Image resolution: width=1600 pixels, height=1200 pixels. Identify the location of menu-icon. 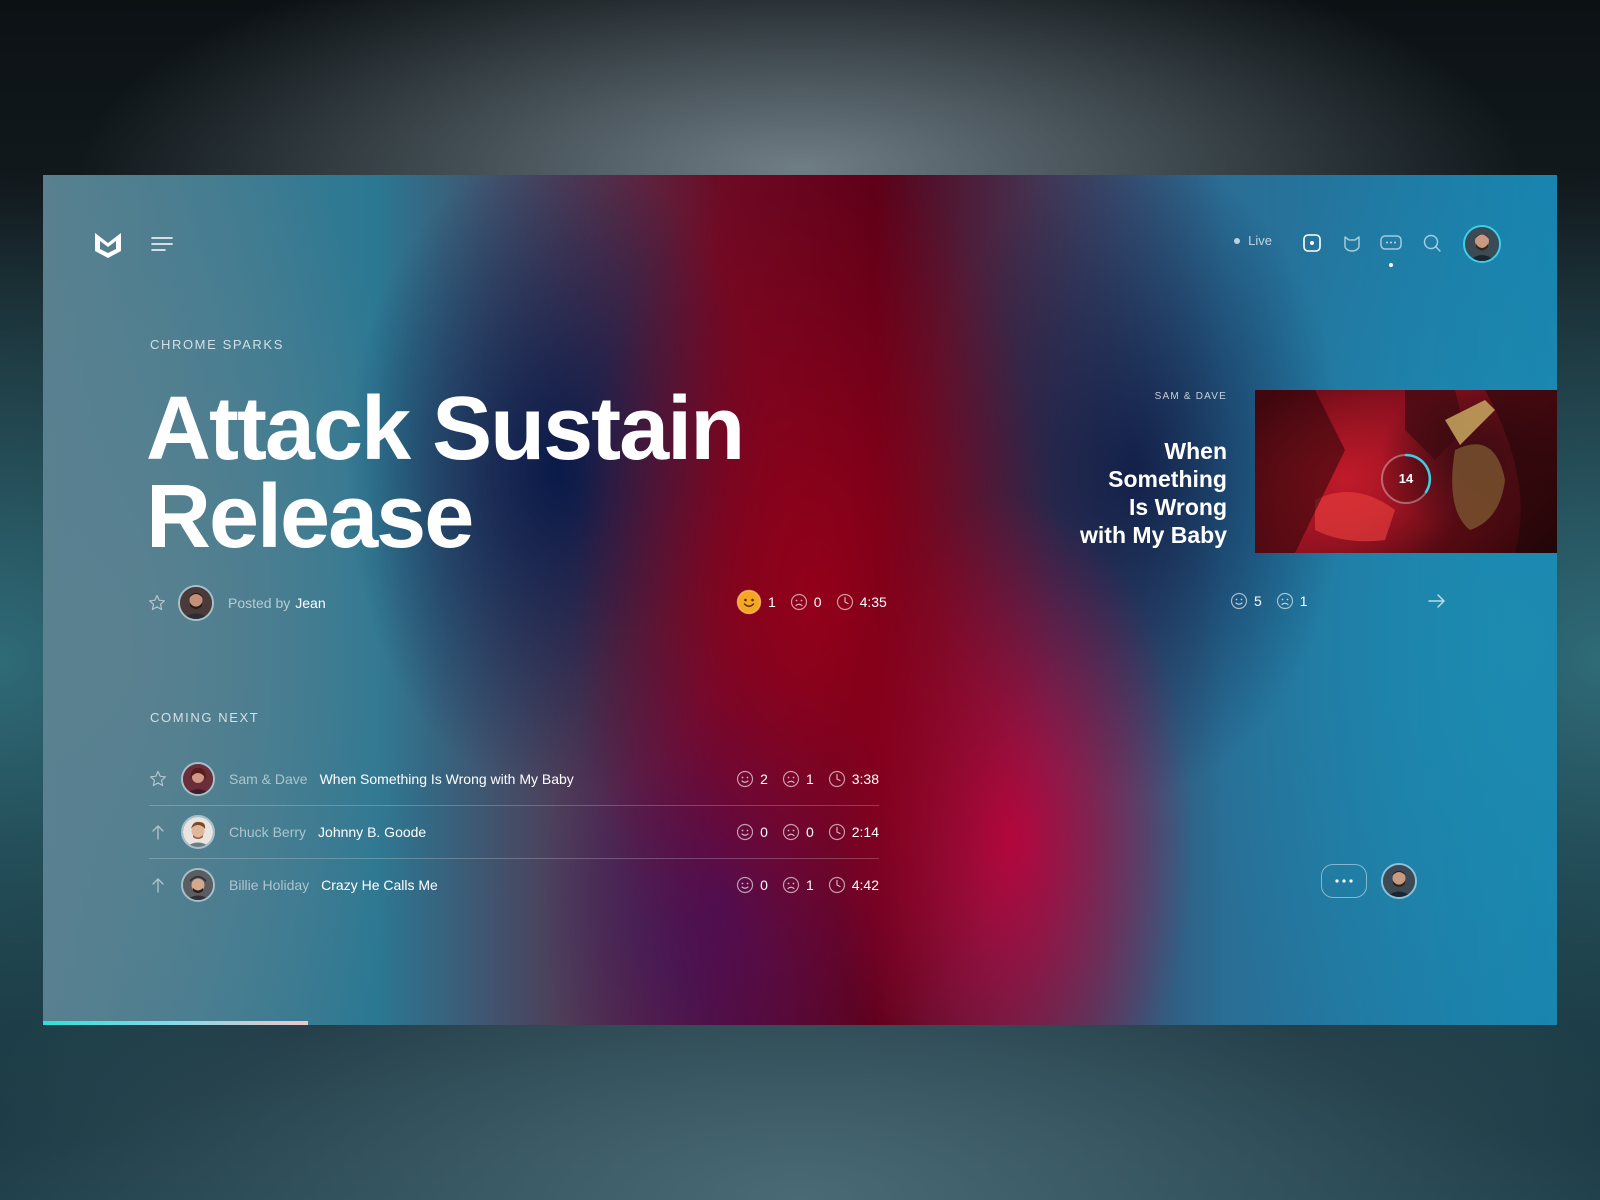
(162, 244).